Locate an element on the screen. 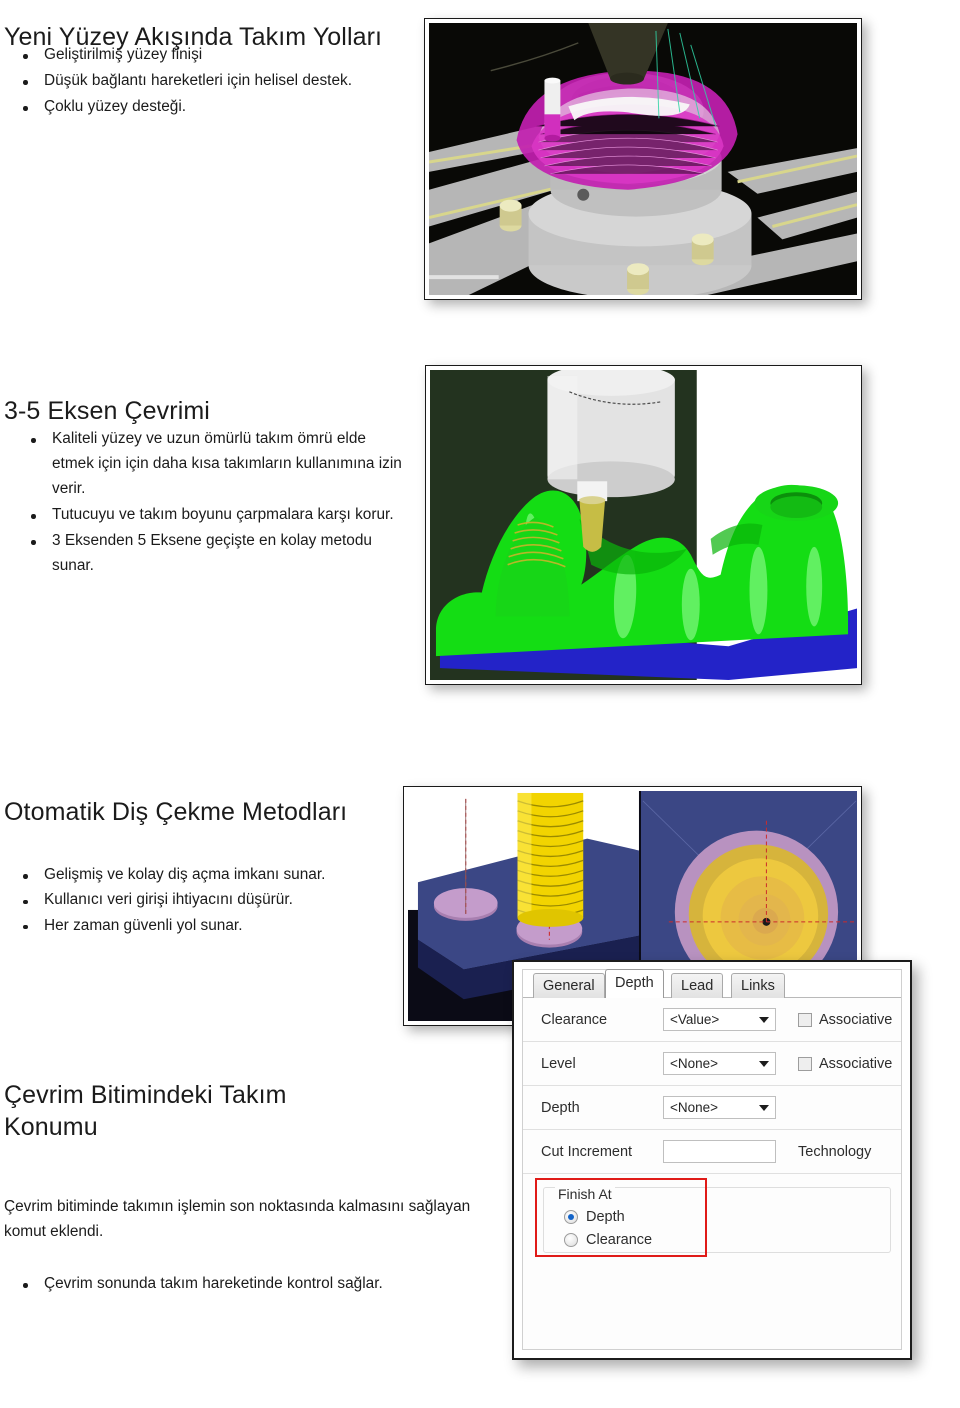 Image resolution: width=960 pixels, height=1408 pixels. tab-strip: General Depth Lead Links is located at coordinates (712, 983).